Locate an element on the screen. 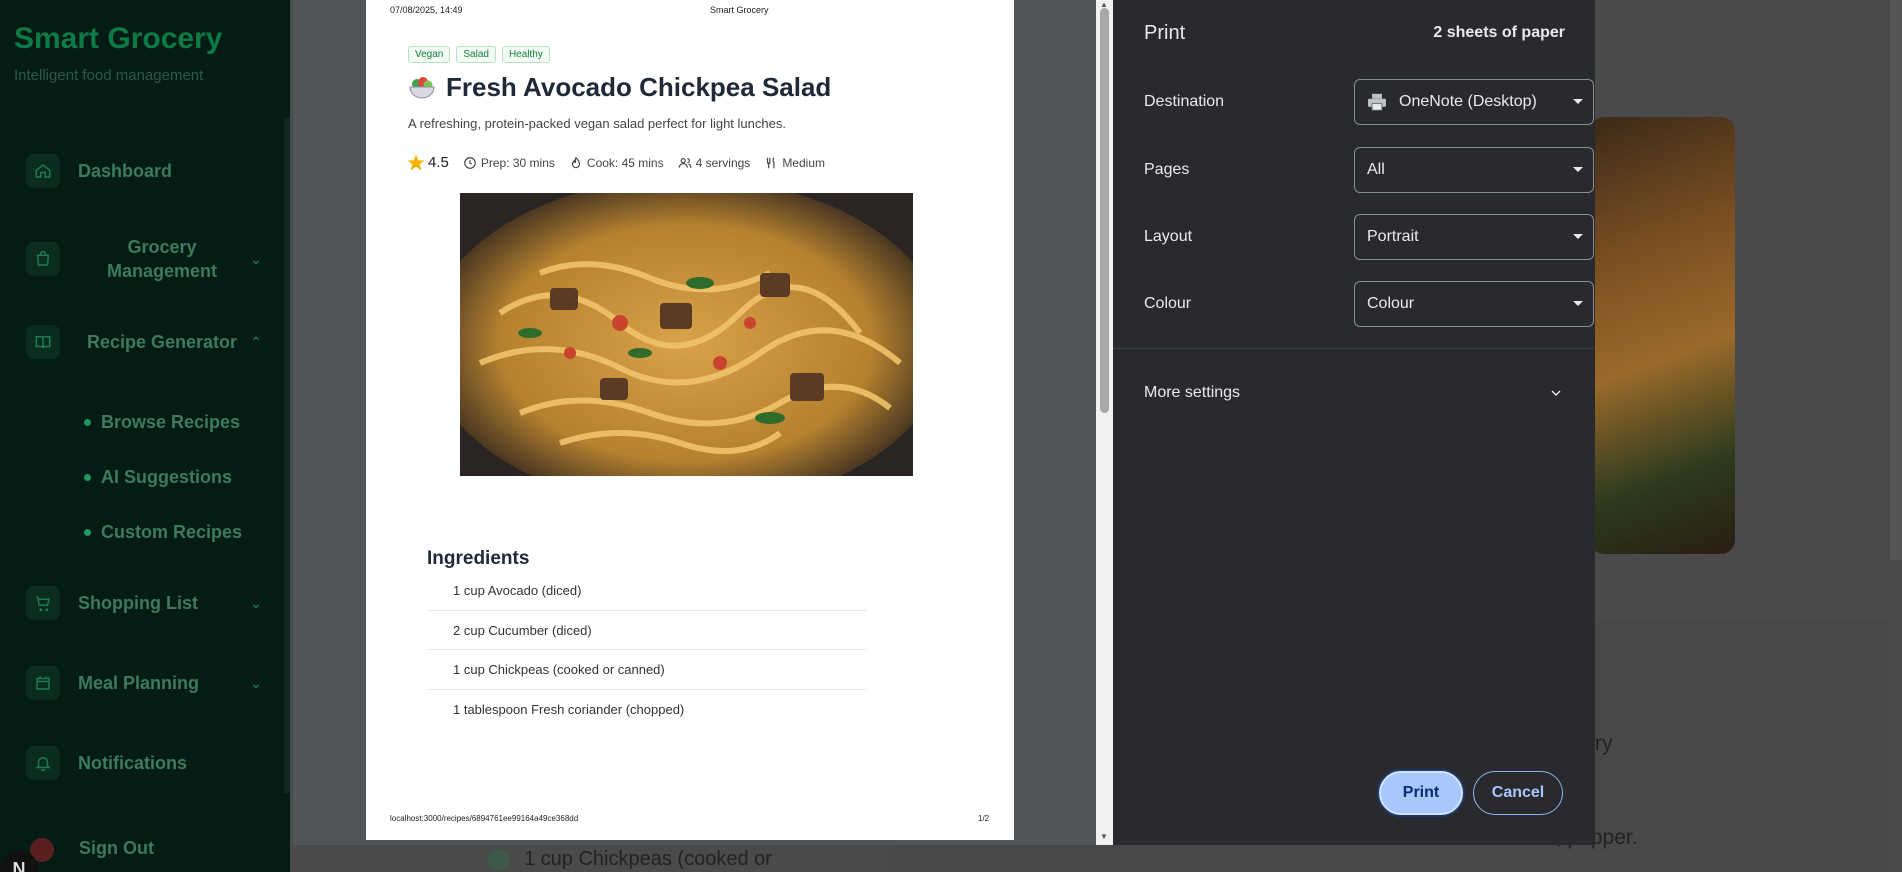 The height and width of the screenshot is (872, 1902). servings: 4 servings is located at coordinates (714, 162).